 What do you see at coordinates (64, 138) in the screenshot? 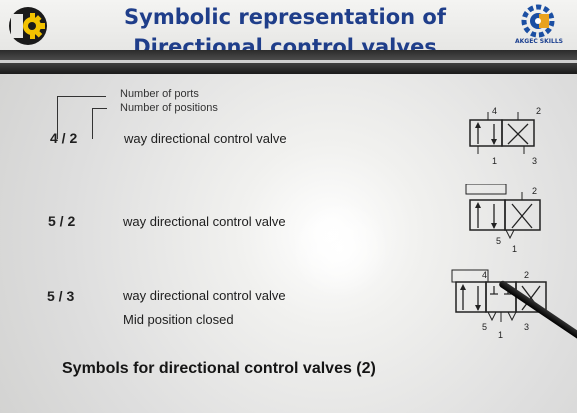
I see `row-ratio: 4 / 2` at bounding box center [64, 138].